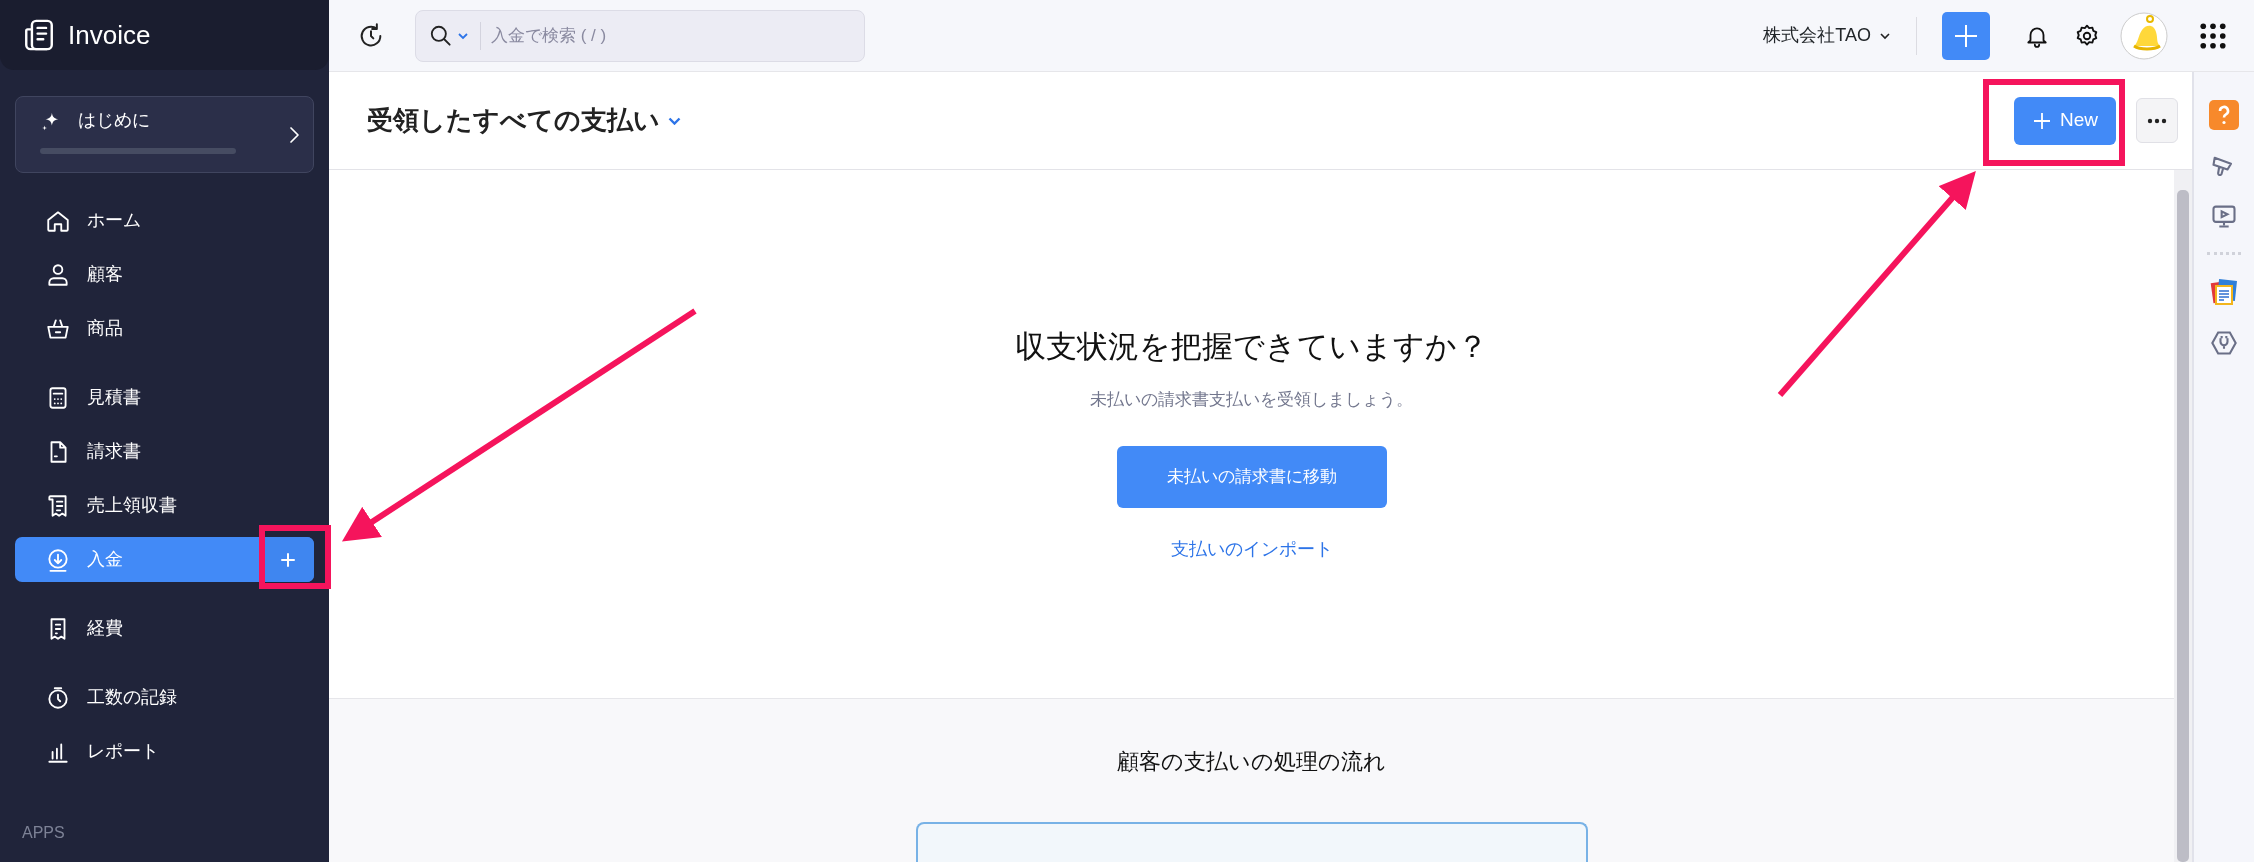 This screenshot has height=862, width=2254. Describe the element at coordinates (524, 120) in the screenshot. I see `view-selector: 受領したすべての支払い` at that location.